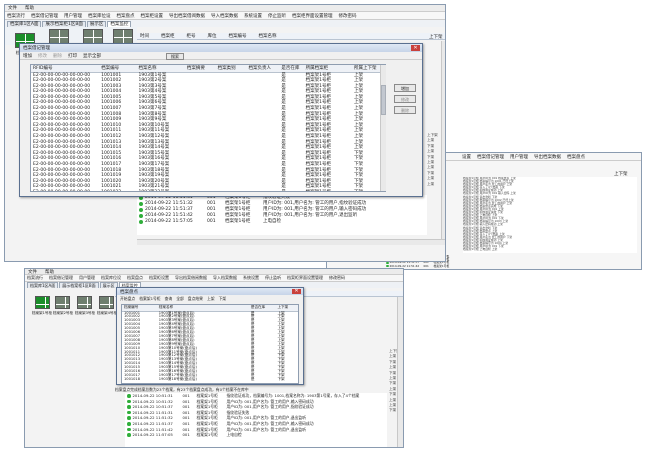  What do you see at coordinates (327, 69) in the screenshot?
I see `table-column-header: 所属档案柜` at bounding box center [327, 69].